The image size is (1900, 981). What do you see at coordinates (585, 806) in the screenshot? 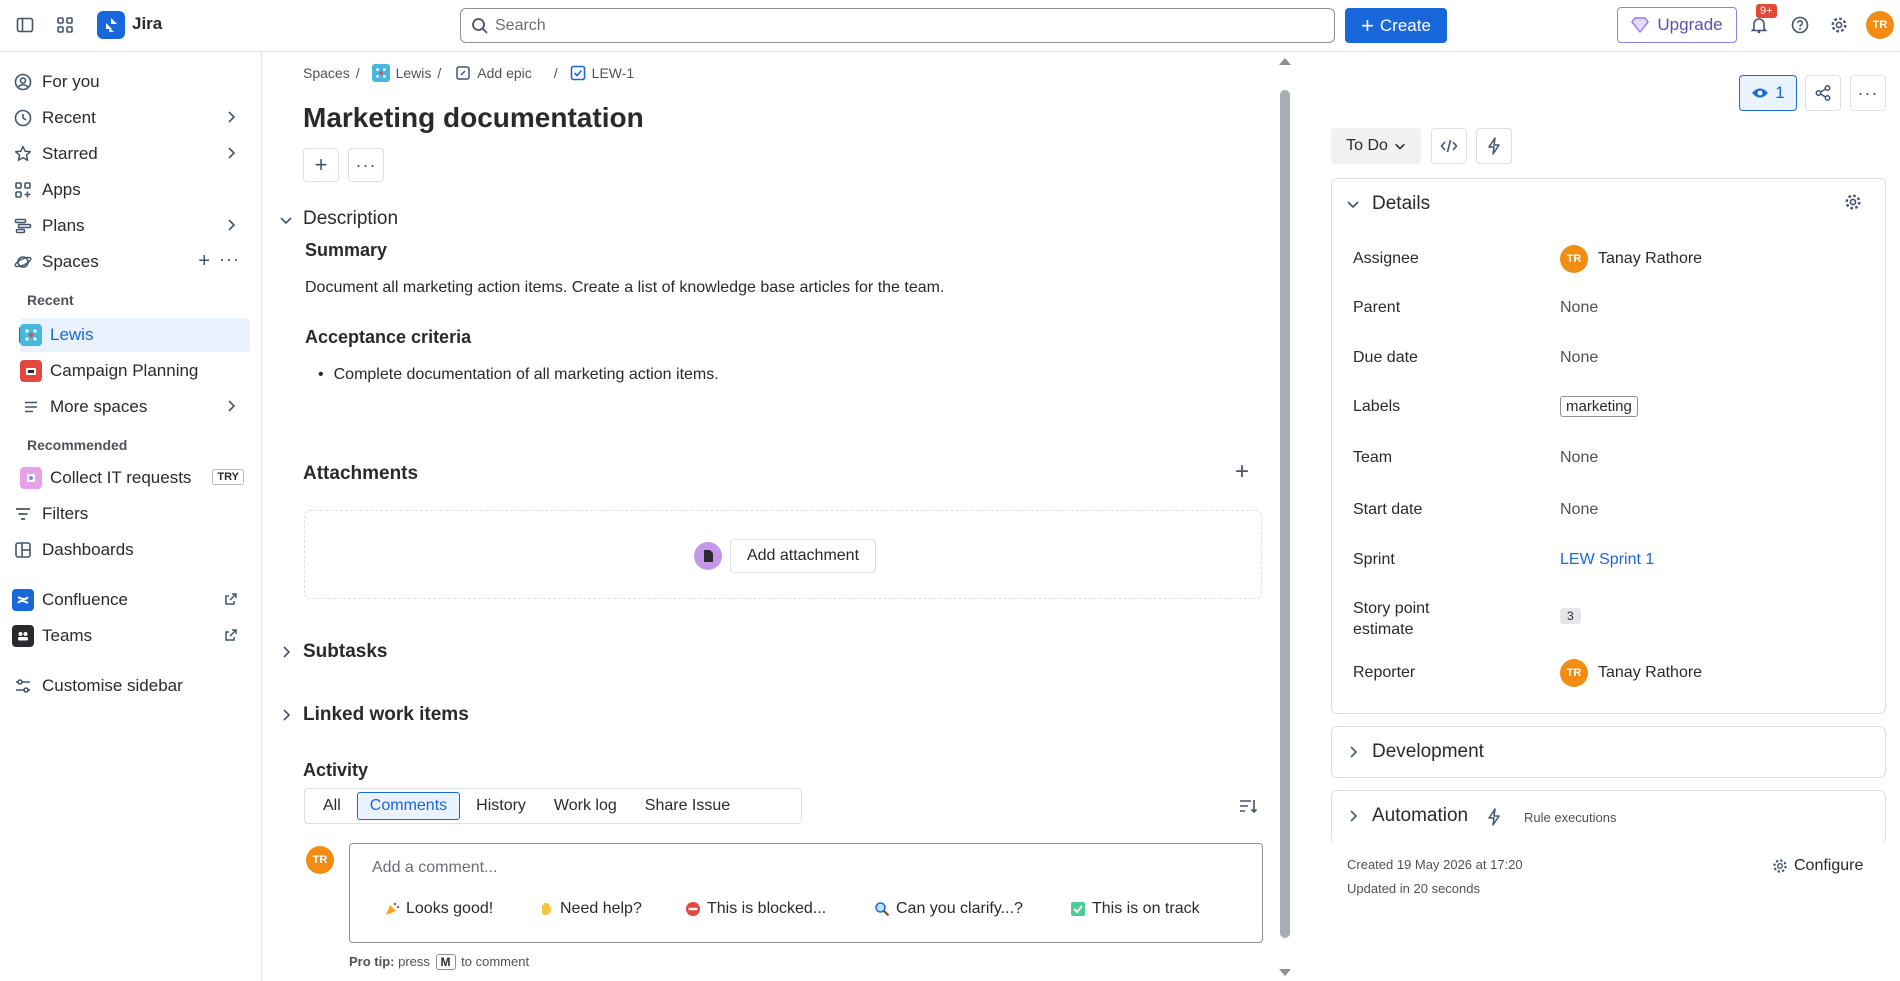
I see `tab-work-log: Work log` at bounding box center [585, 806].